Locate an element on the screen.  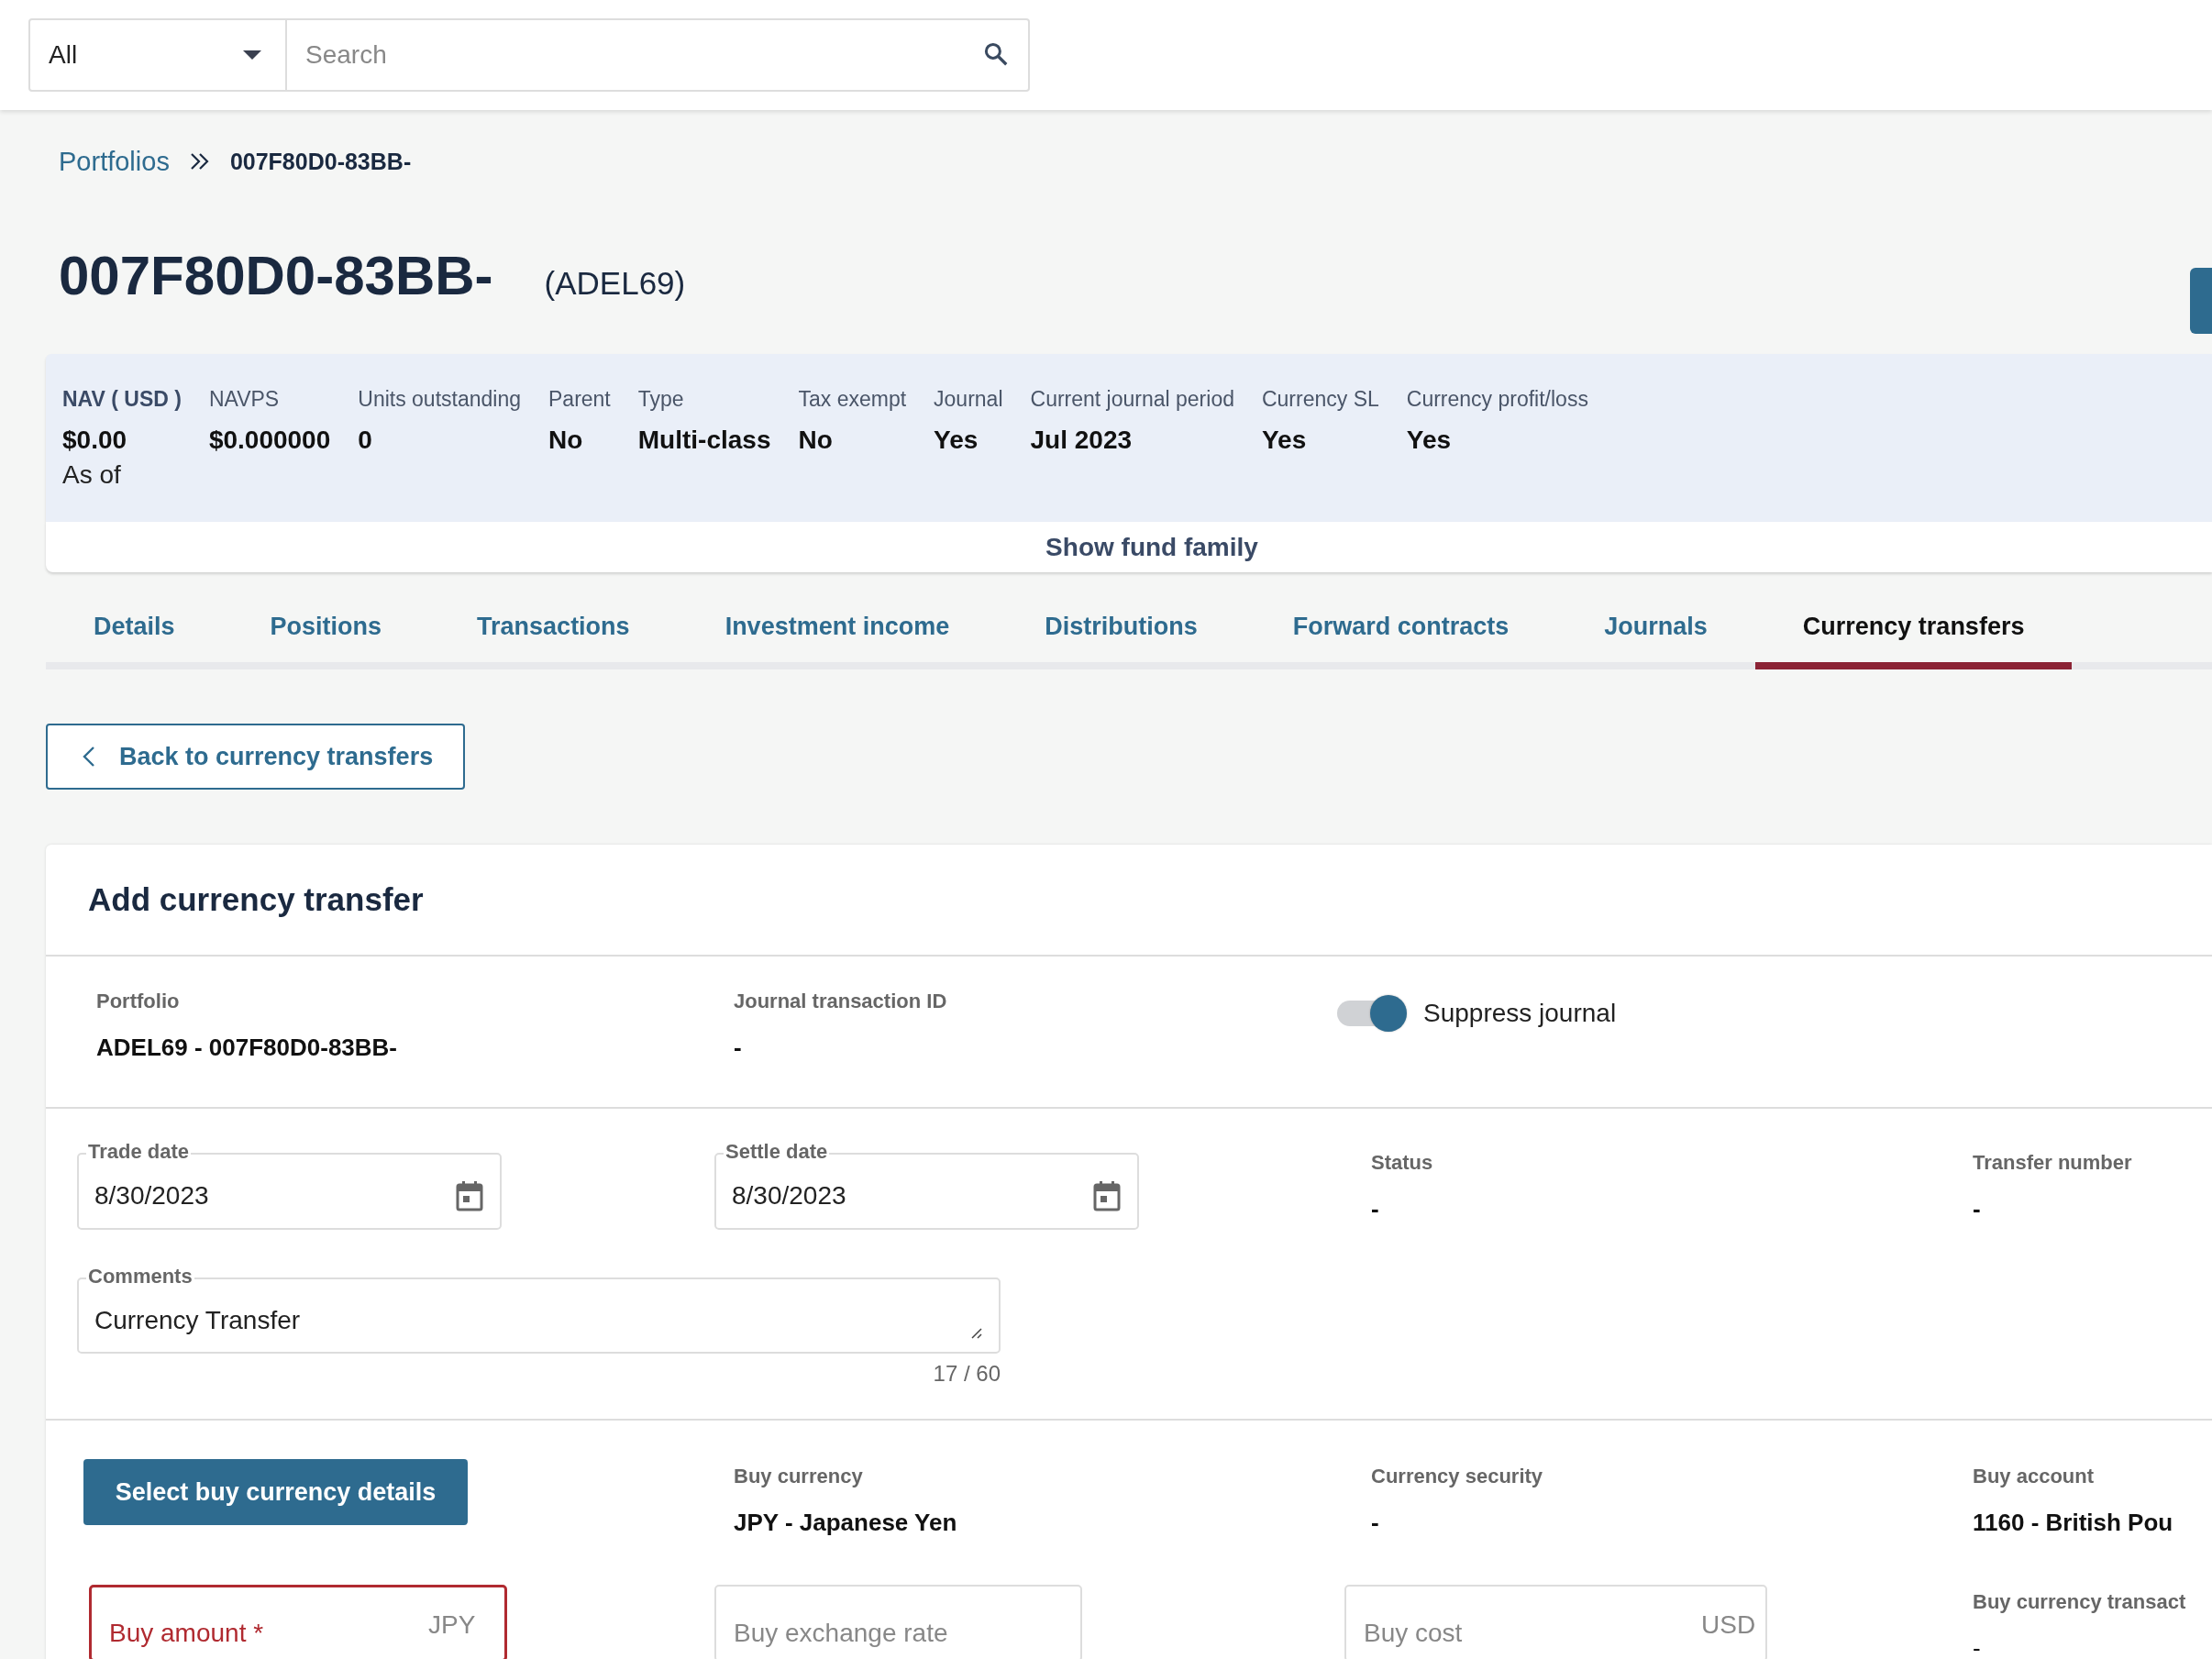
page-title: 007F80D0-83BB- is located at coordinates (276, 275).